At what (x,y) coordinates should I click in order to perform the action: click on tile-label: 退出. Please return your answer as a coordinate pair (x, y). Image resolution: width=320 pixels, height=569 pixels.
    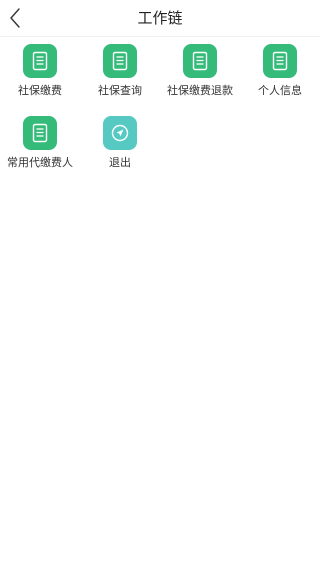
    Looking at the image, I should click on (120, 162).